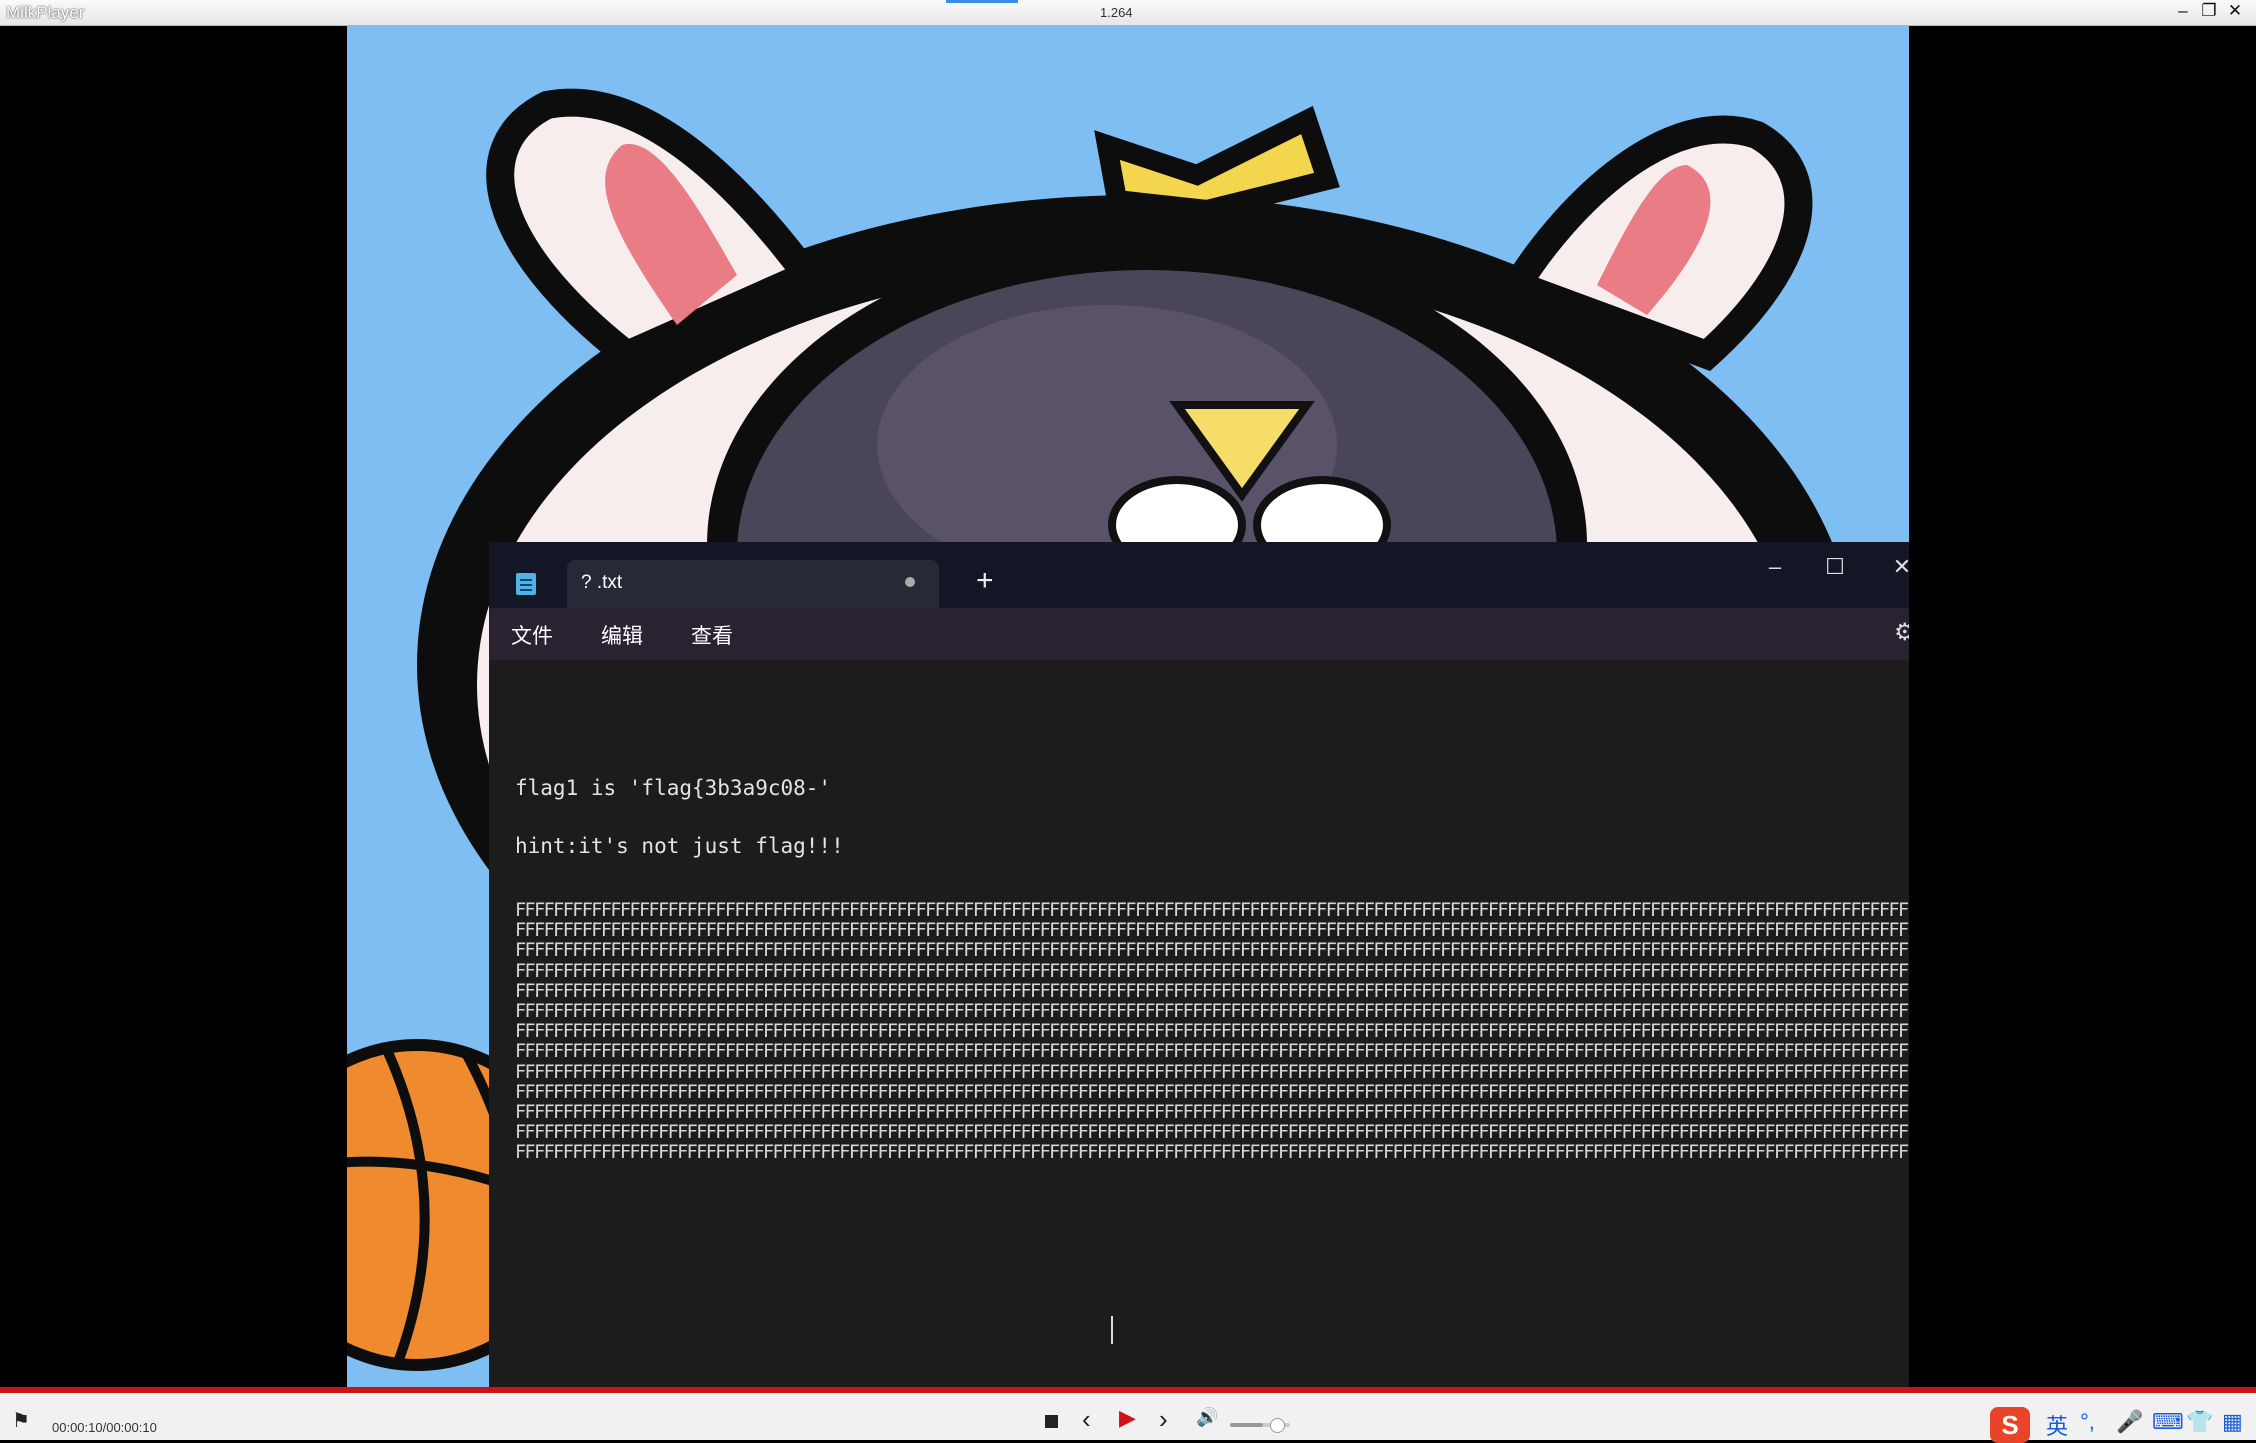 The height and width of the screenshot is (1443, 2256). Describe the element at coordinates (602, 582) in the screenshot. I see `tab-title: ? .txt` at that location.